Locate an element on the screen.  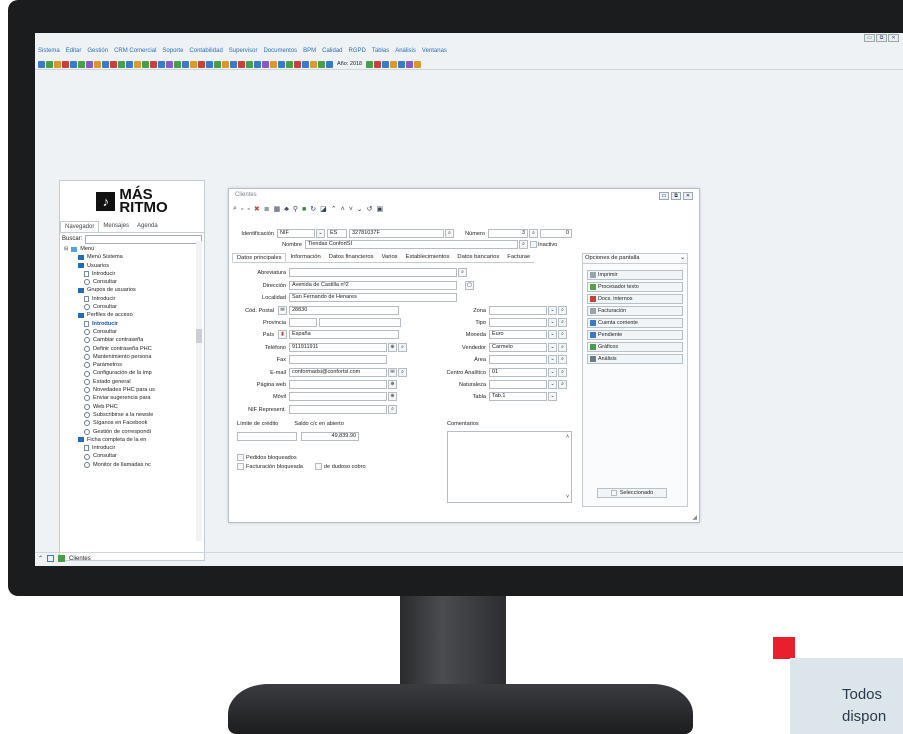
folder-icon: ■ is located at coordinates (304, 209).